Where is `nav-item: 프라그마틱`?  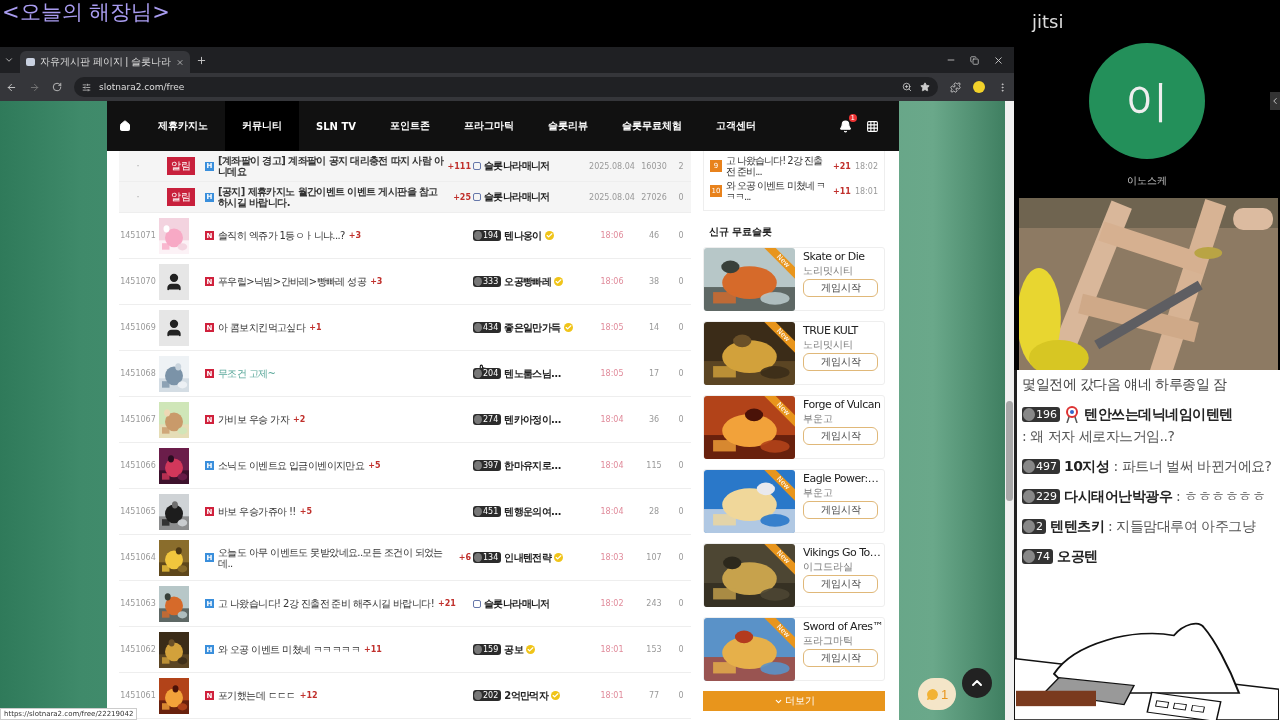
nav-item: 프라그마틱 is located at coordinates (489, 126).